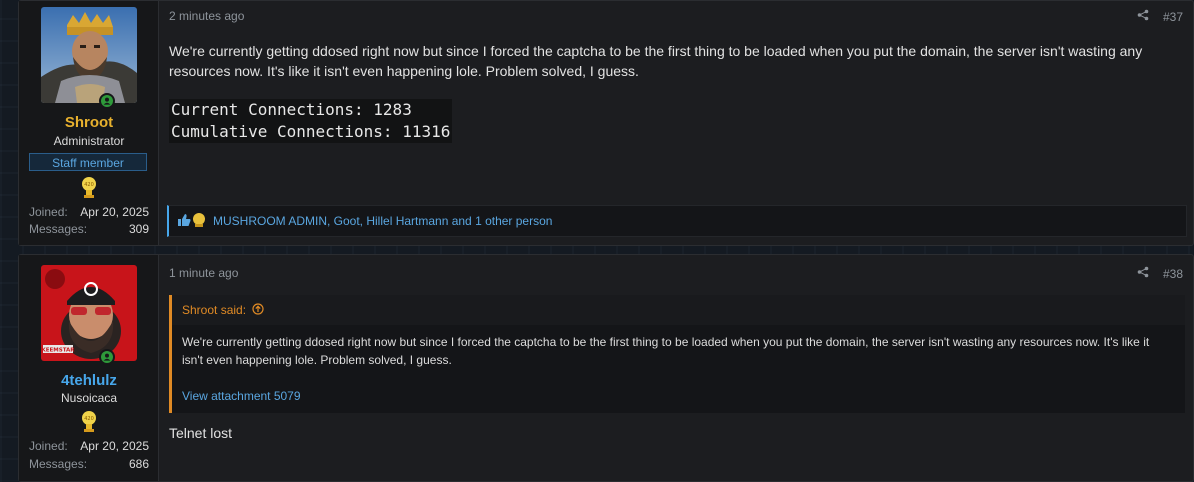 The image size is (1194, 482). I want to click on avatar: KEEMSTAR, so click(89, 313).